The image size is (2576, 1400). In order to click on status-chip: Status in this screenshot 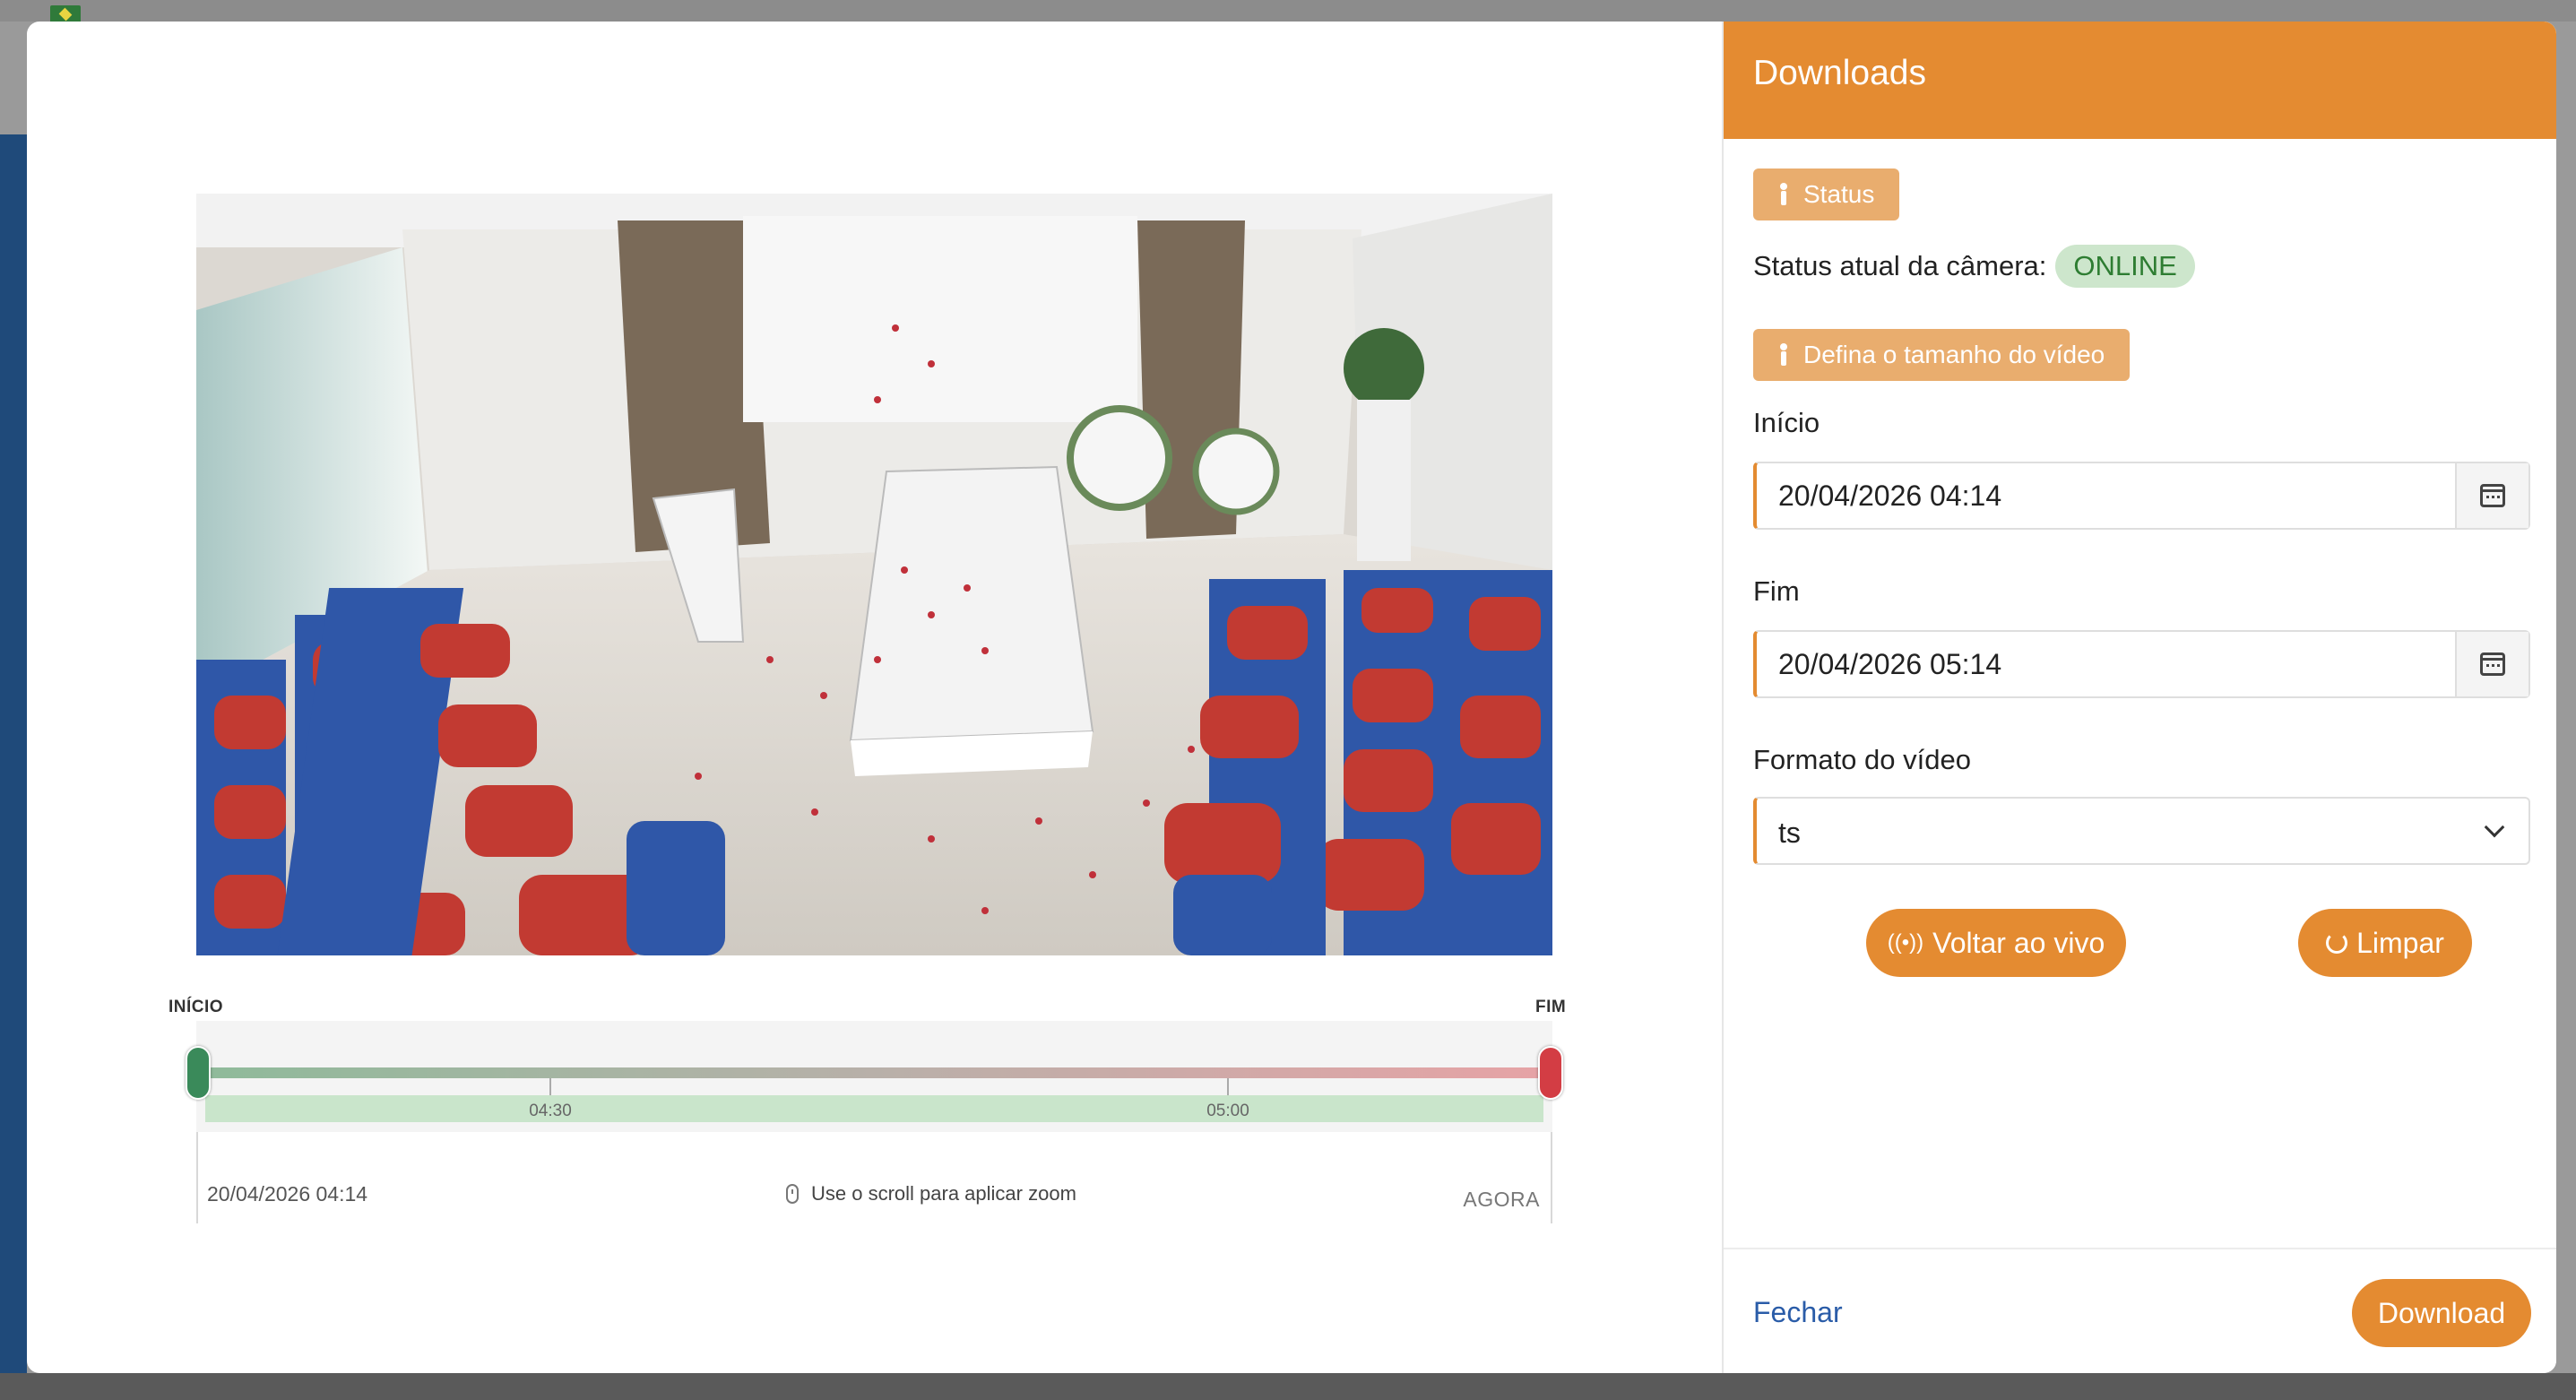, I will do `click(1826, 194)`.